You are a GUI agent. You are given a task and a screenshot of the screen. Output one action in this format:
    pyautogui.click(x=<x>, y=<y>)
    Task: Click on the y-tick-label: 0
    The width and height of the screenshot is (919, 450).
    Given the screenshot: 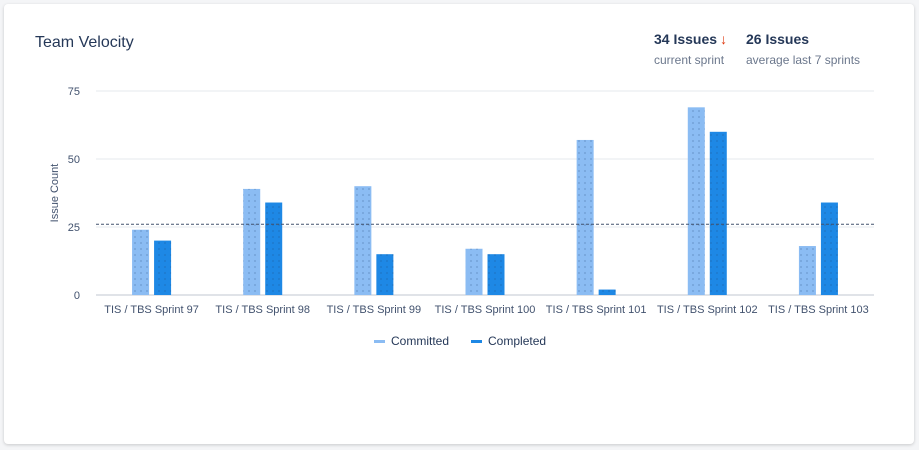 What is the action you would take?
    pyautogui.click(x=77, y=296)
    